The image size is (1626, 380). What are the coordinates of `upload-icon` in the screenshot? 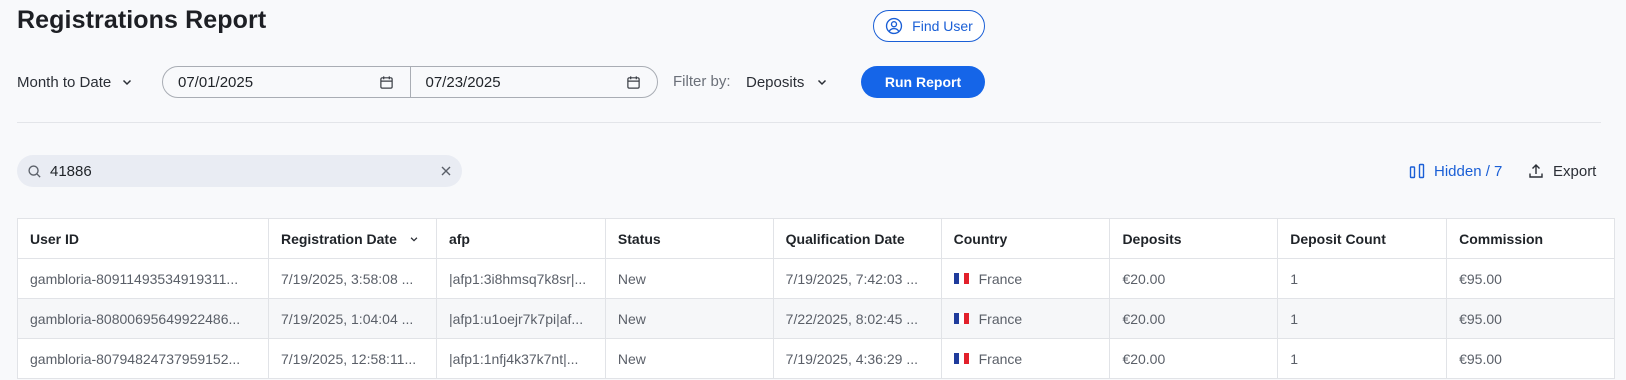 It's located at (1536, 171).